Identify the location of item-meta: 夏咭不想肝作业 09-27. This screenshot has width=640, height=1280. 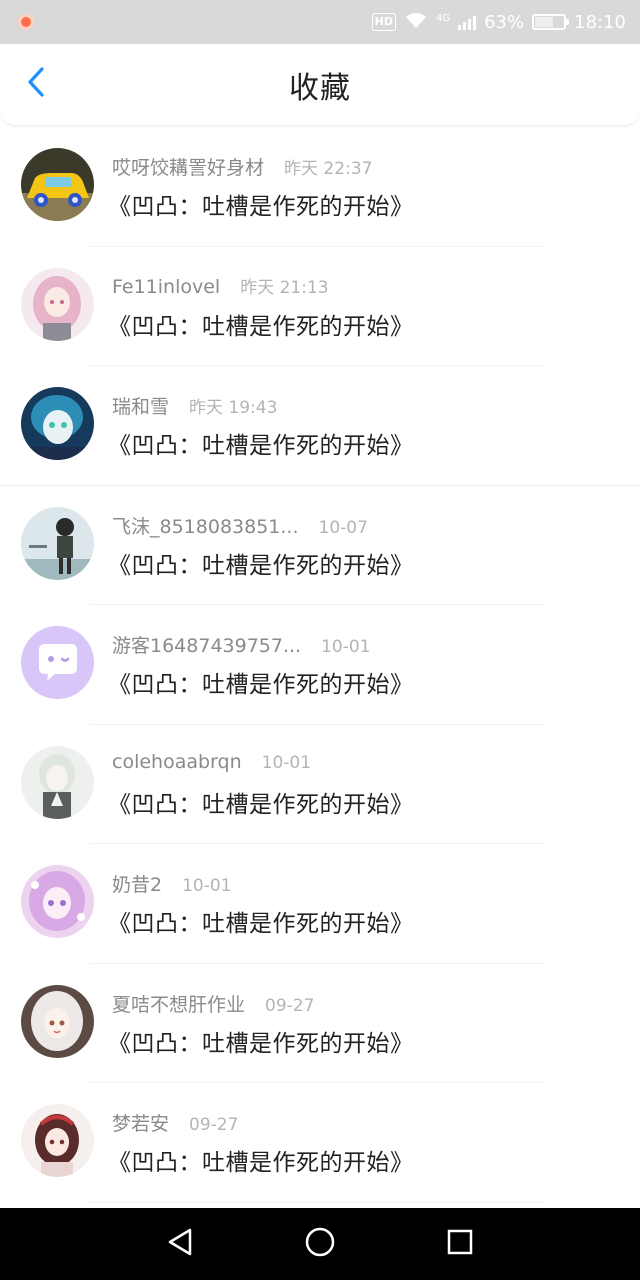
(213, 1003).